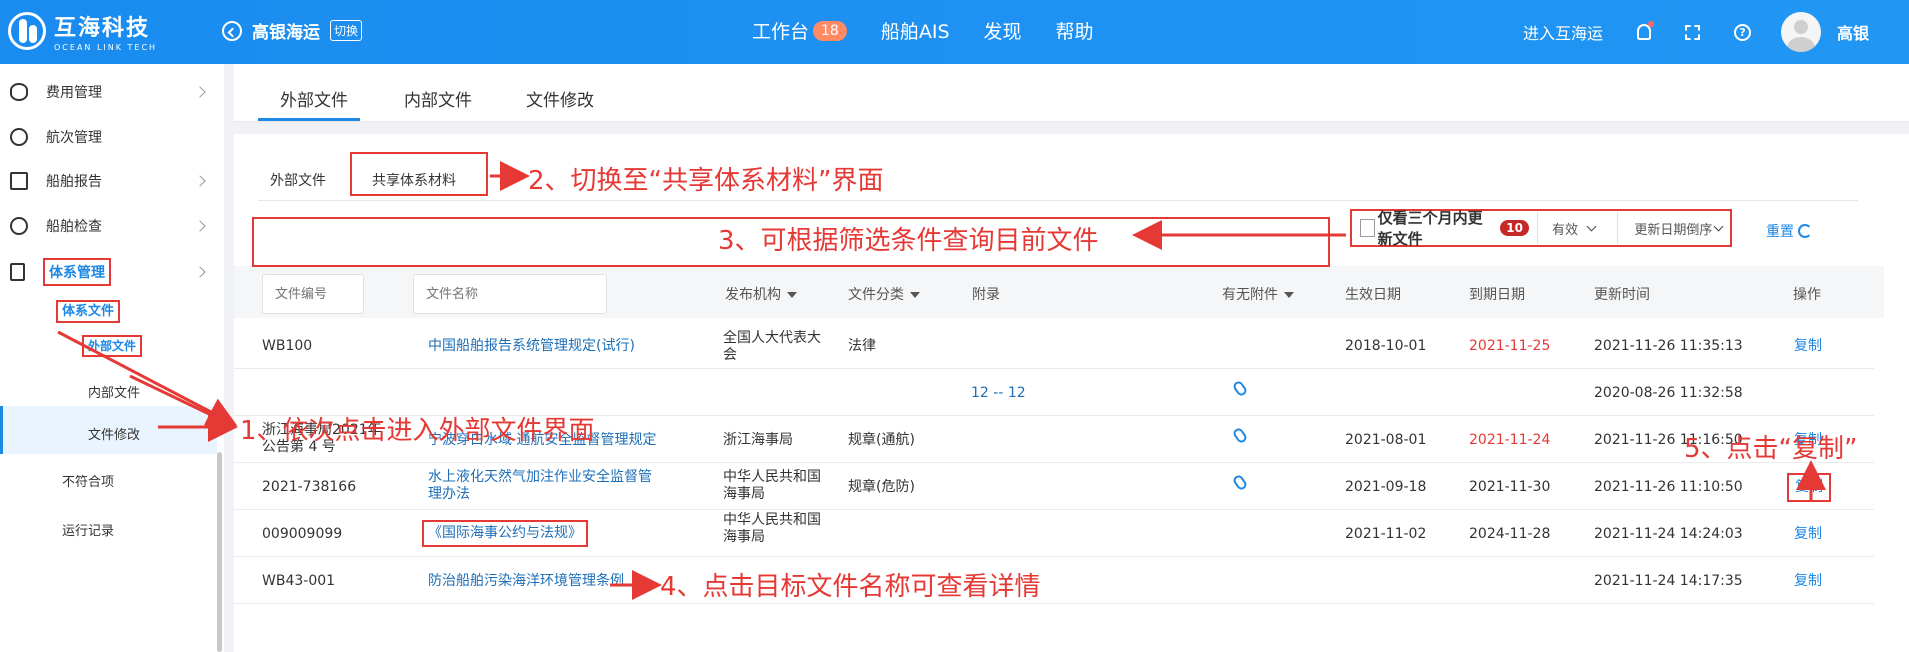 This screenshot has width=1909, height=652. I want to click on tab-file-changes: 文件修改, so click(560, 98).